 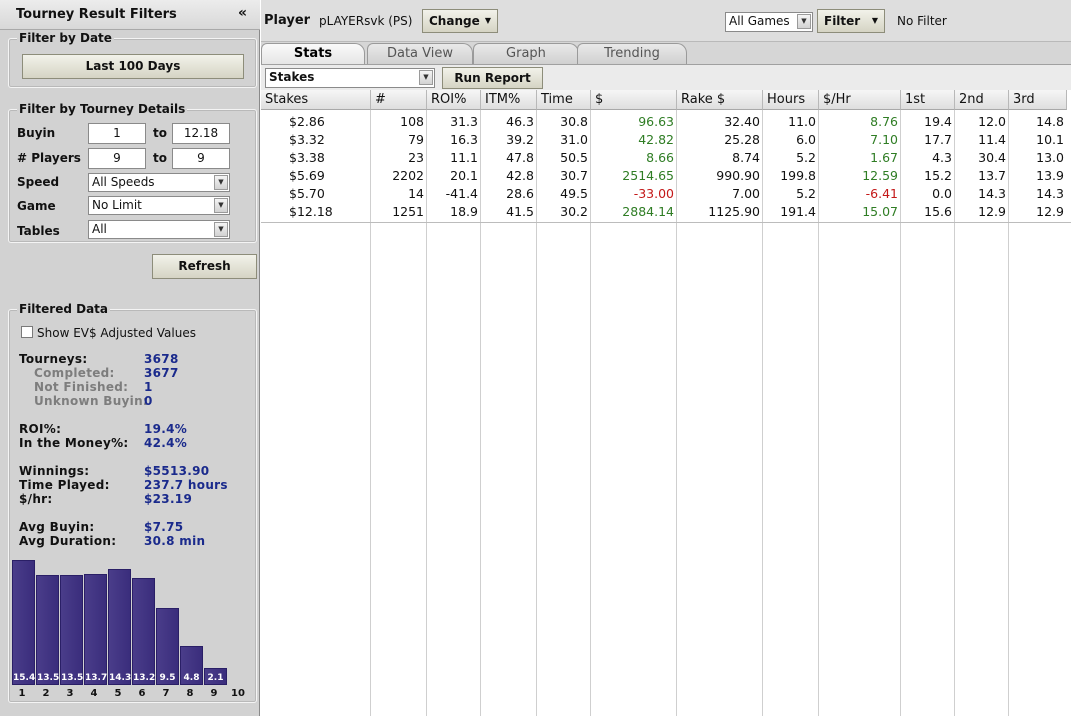 I want to click on histogram-bar: 14.3, so click(x=119, y=627).